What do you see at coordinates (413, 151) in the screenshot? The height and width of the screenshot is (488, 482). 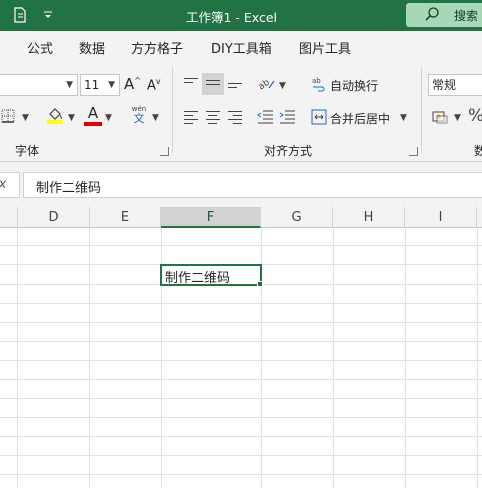 I see `alignment-dialog-launcher-icon` at bounding box center [413, 151].